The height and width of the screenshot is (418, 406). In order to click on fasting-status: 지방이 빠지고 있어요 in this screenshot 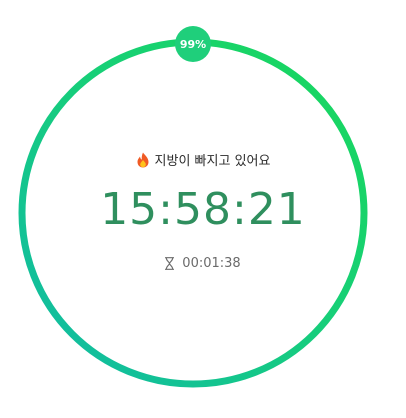, I will do `click(203, 159)`.